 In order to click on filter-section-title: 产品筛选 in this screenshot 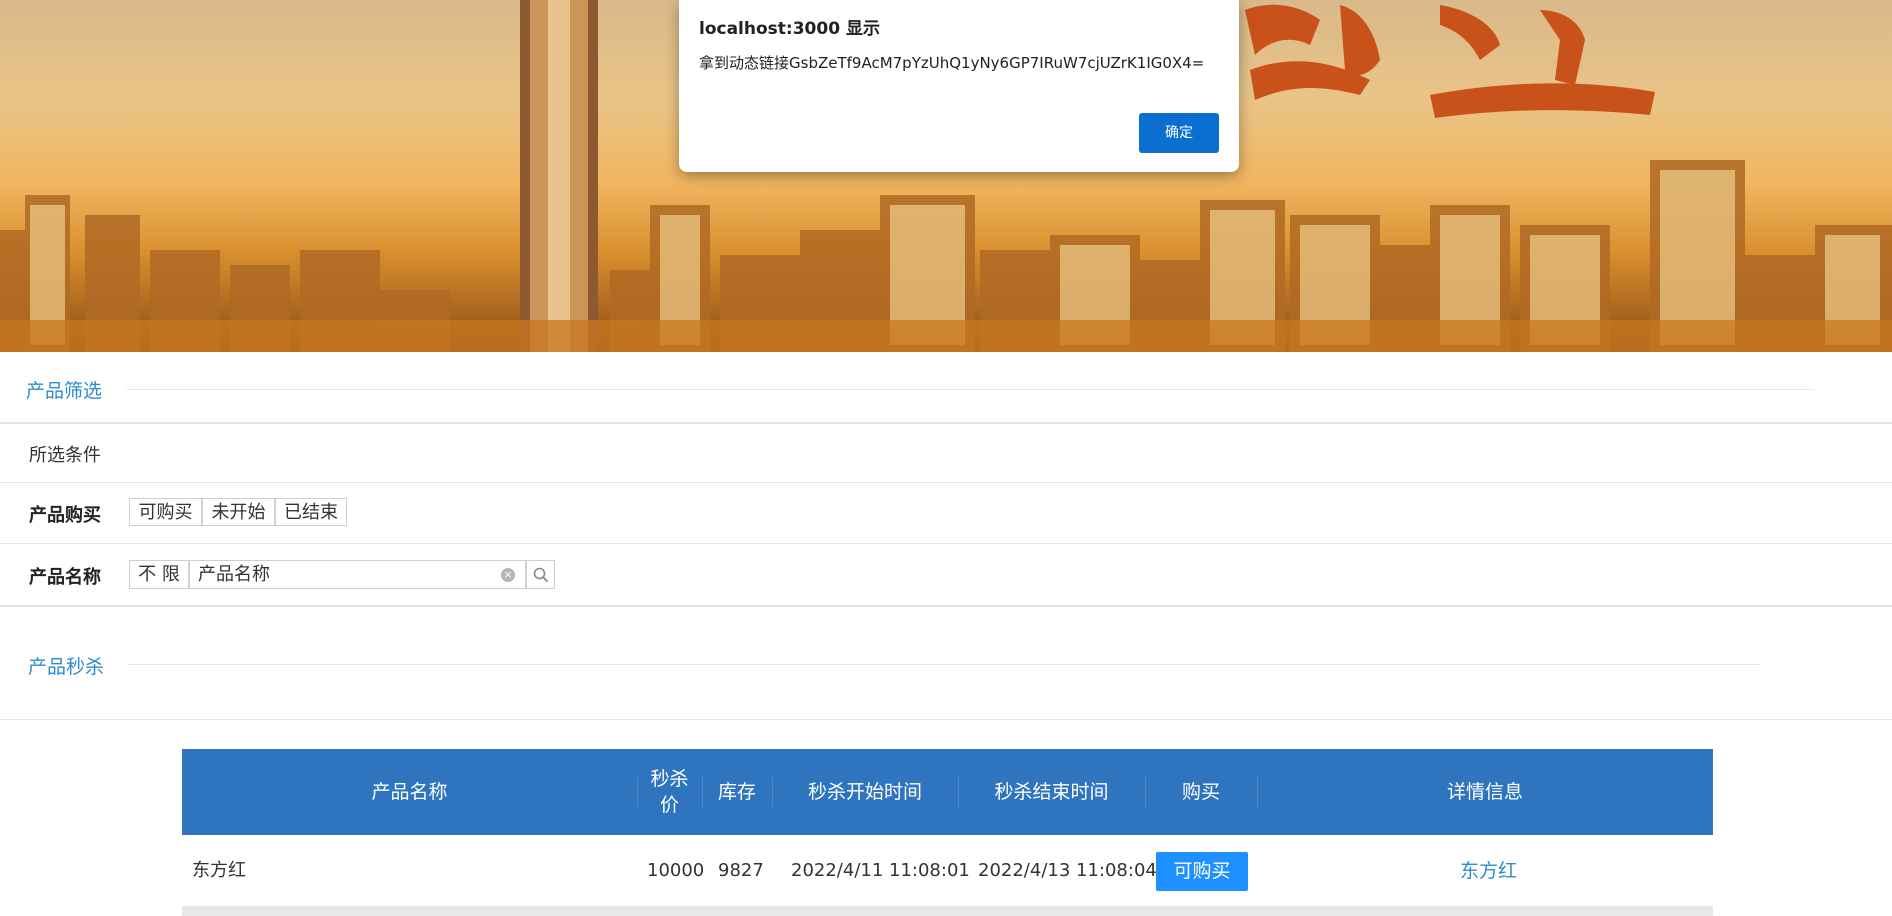, I will do `click(64, 391)`.